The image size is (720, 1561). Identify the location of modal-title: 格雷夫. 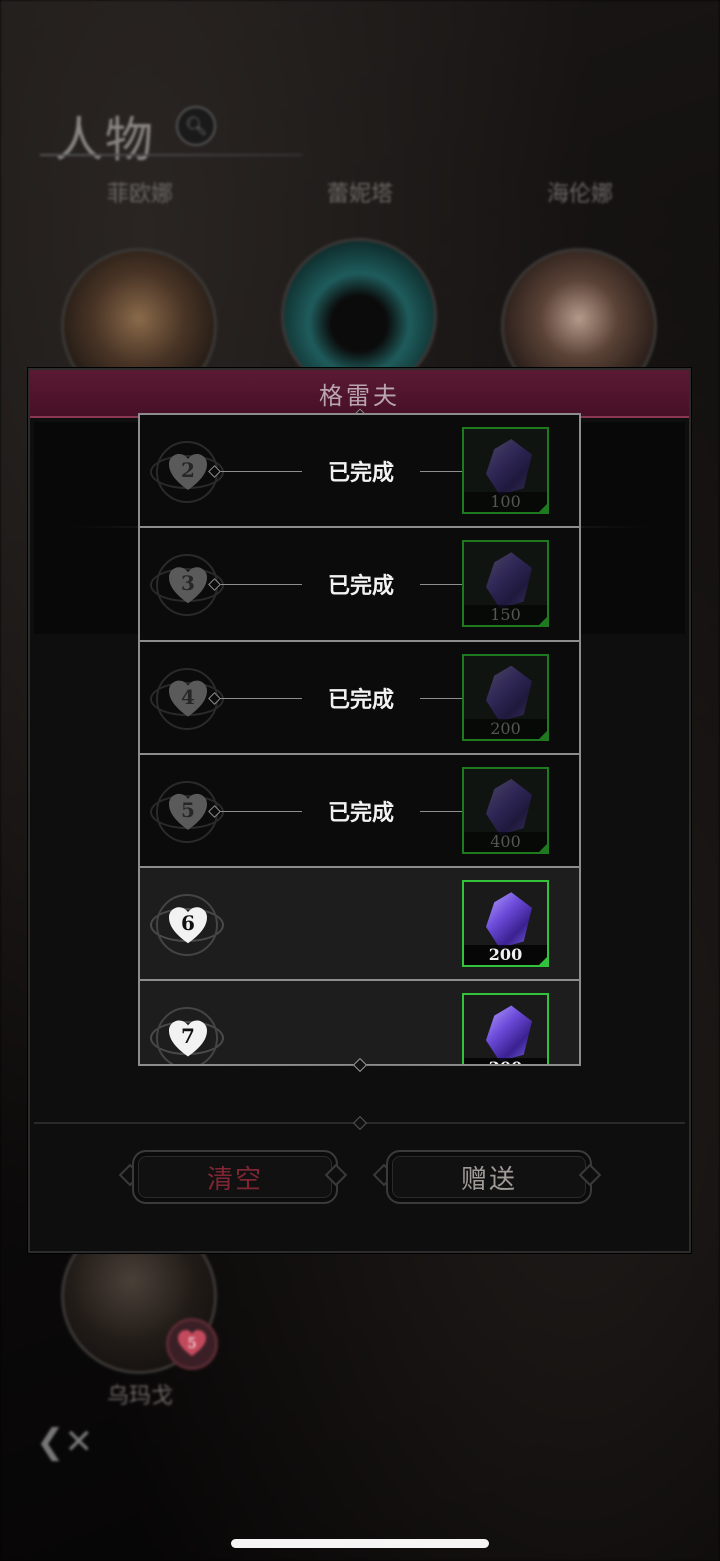
(359, 395).